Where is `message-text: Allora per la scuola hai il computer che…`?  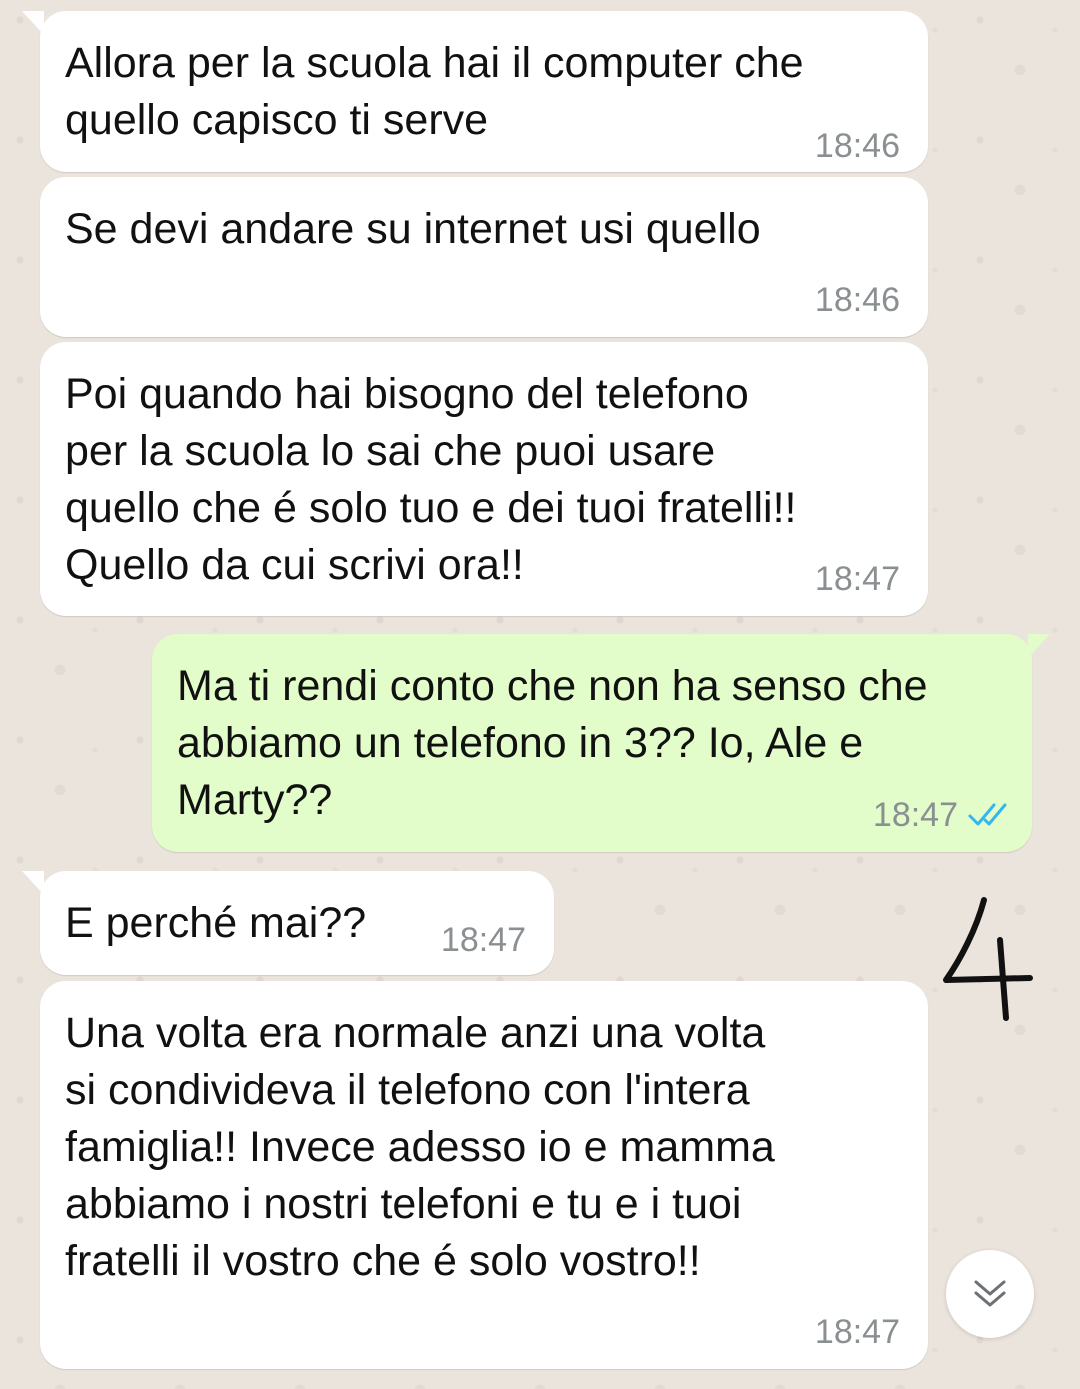
message-text: Allora per la scuola hai il computer che… is located at coordinates (434, 91).